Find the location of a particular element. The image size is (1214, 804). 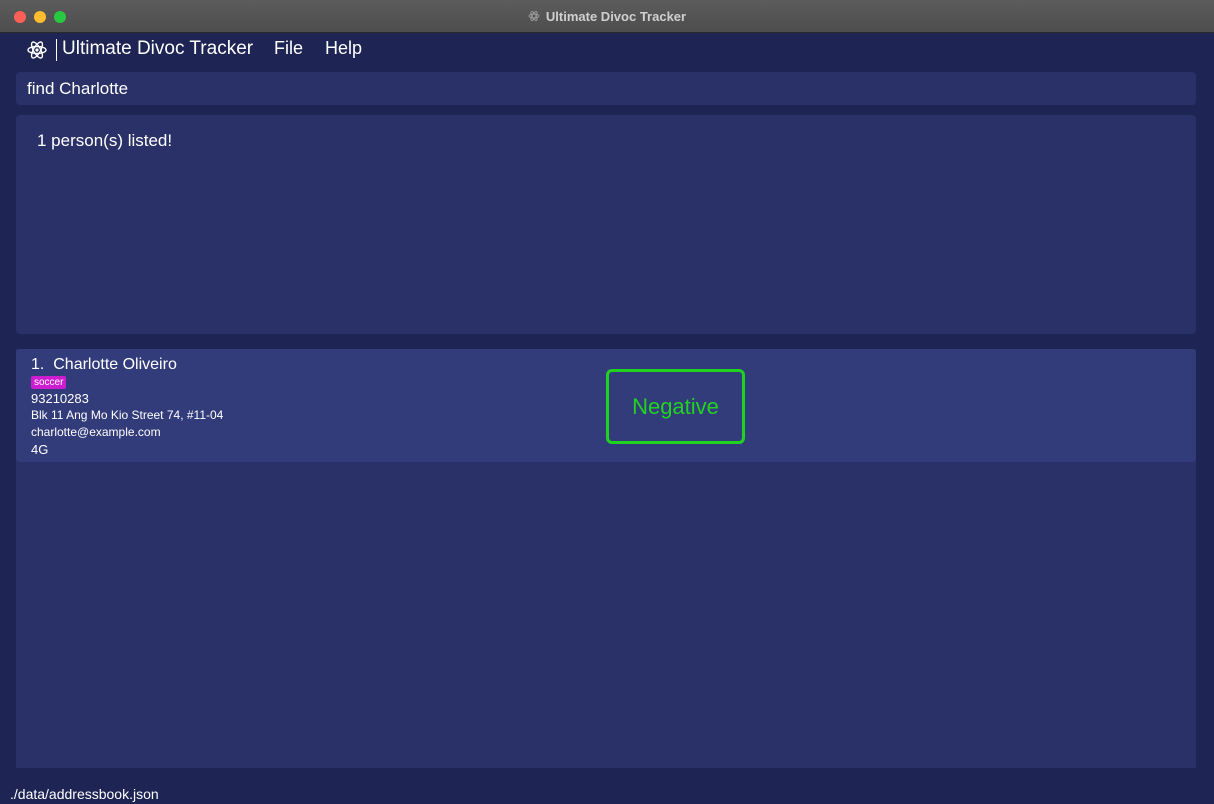

person-phone: 93210283 is located at coordinates (60, 398).